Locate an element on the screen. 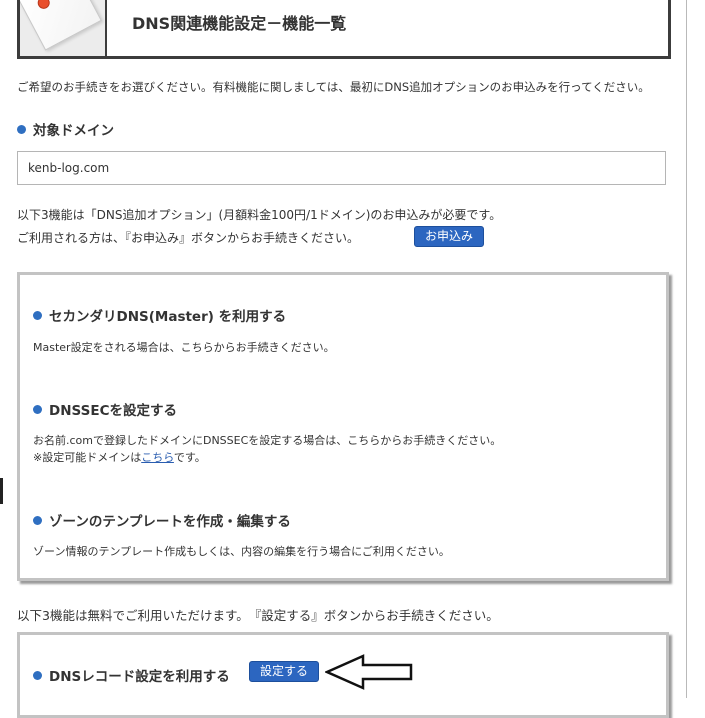 The width and height of the screenshot is (705, 718). feature-desc-dnssec-note: ※設定可能ドメインはこちらです。 is located at coordinates (119, 457).